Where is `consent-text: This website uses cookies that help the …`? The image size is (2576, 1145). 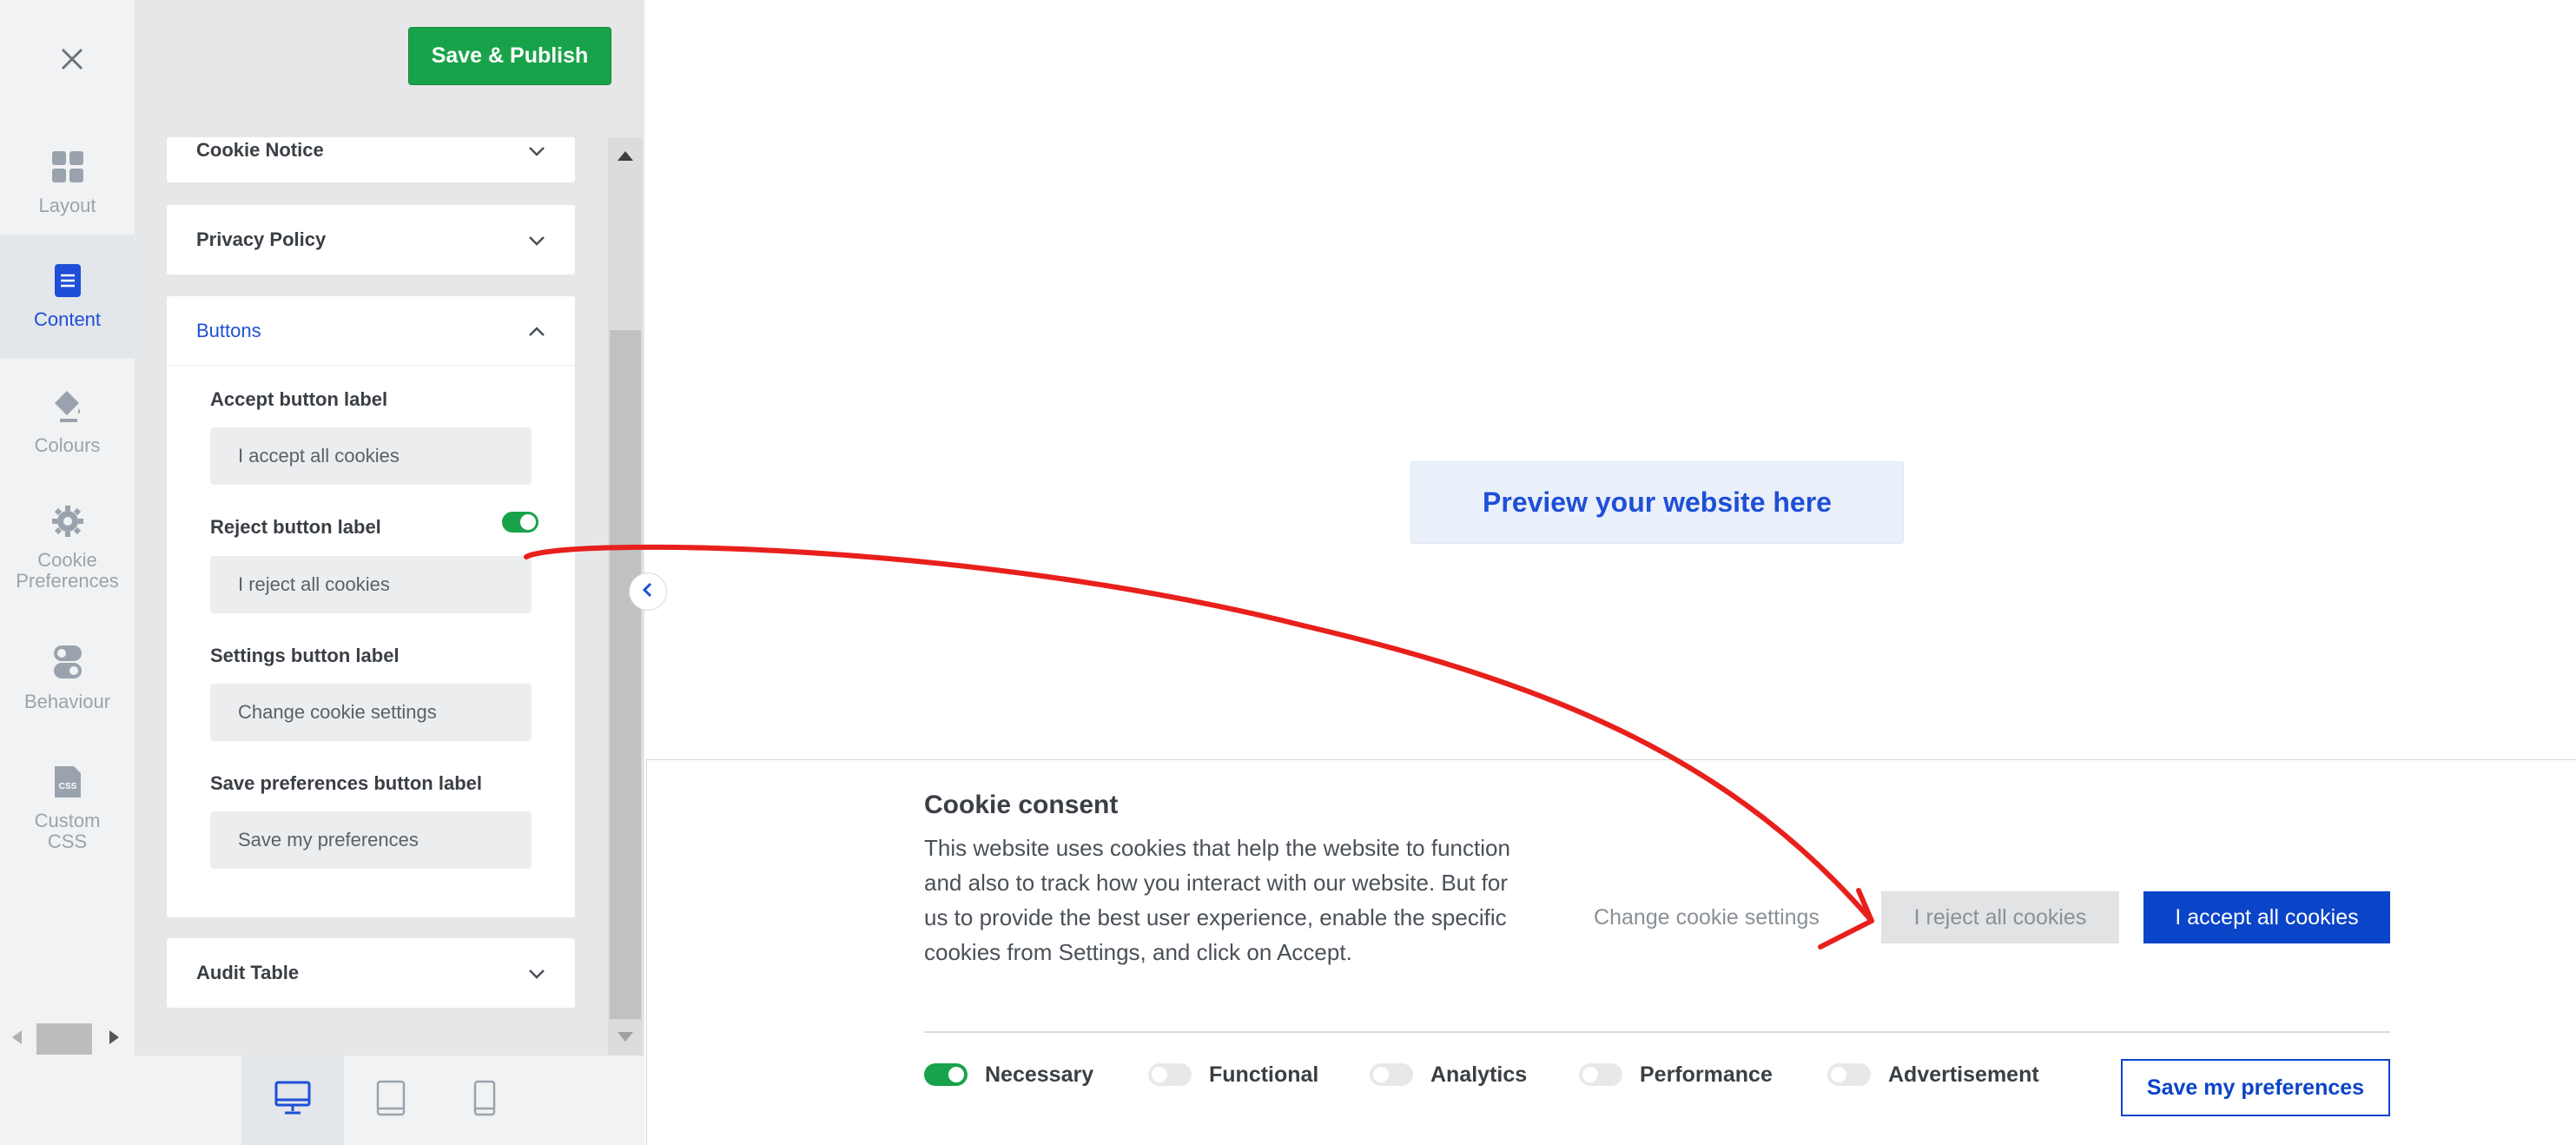 consent-text: This website uses cookies that help the … is located at coordinates (1217, 900).